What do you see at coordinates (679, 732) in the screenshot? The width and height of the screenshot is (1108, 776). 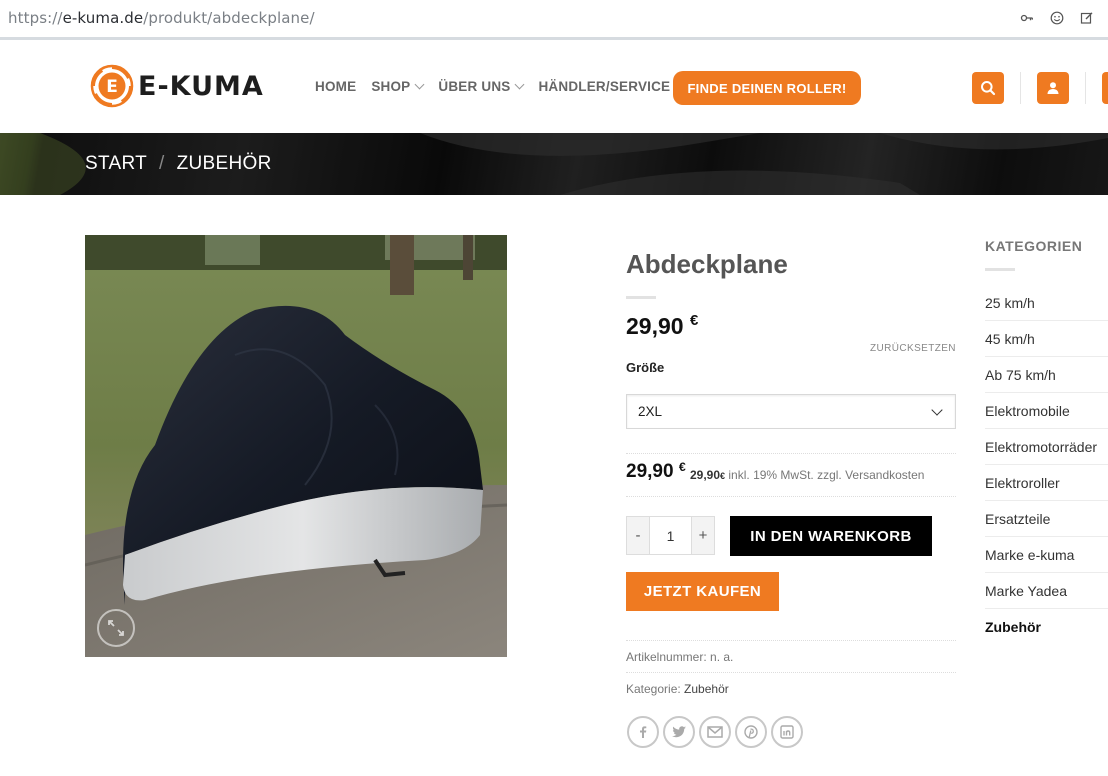 I see `twitter-icon` at bounding box center [679, 732].